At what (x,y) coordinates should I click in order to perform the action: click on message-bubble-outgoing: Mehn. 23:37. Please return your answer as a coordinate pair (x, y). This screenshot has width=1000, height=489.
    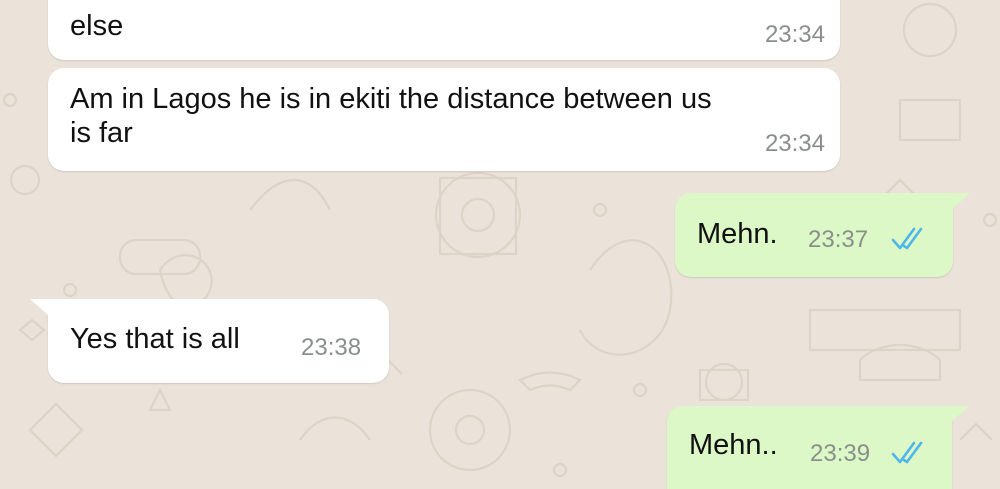
    Looking at the image, I should click on (814, 235).